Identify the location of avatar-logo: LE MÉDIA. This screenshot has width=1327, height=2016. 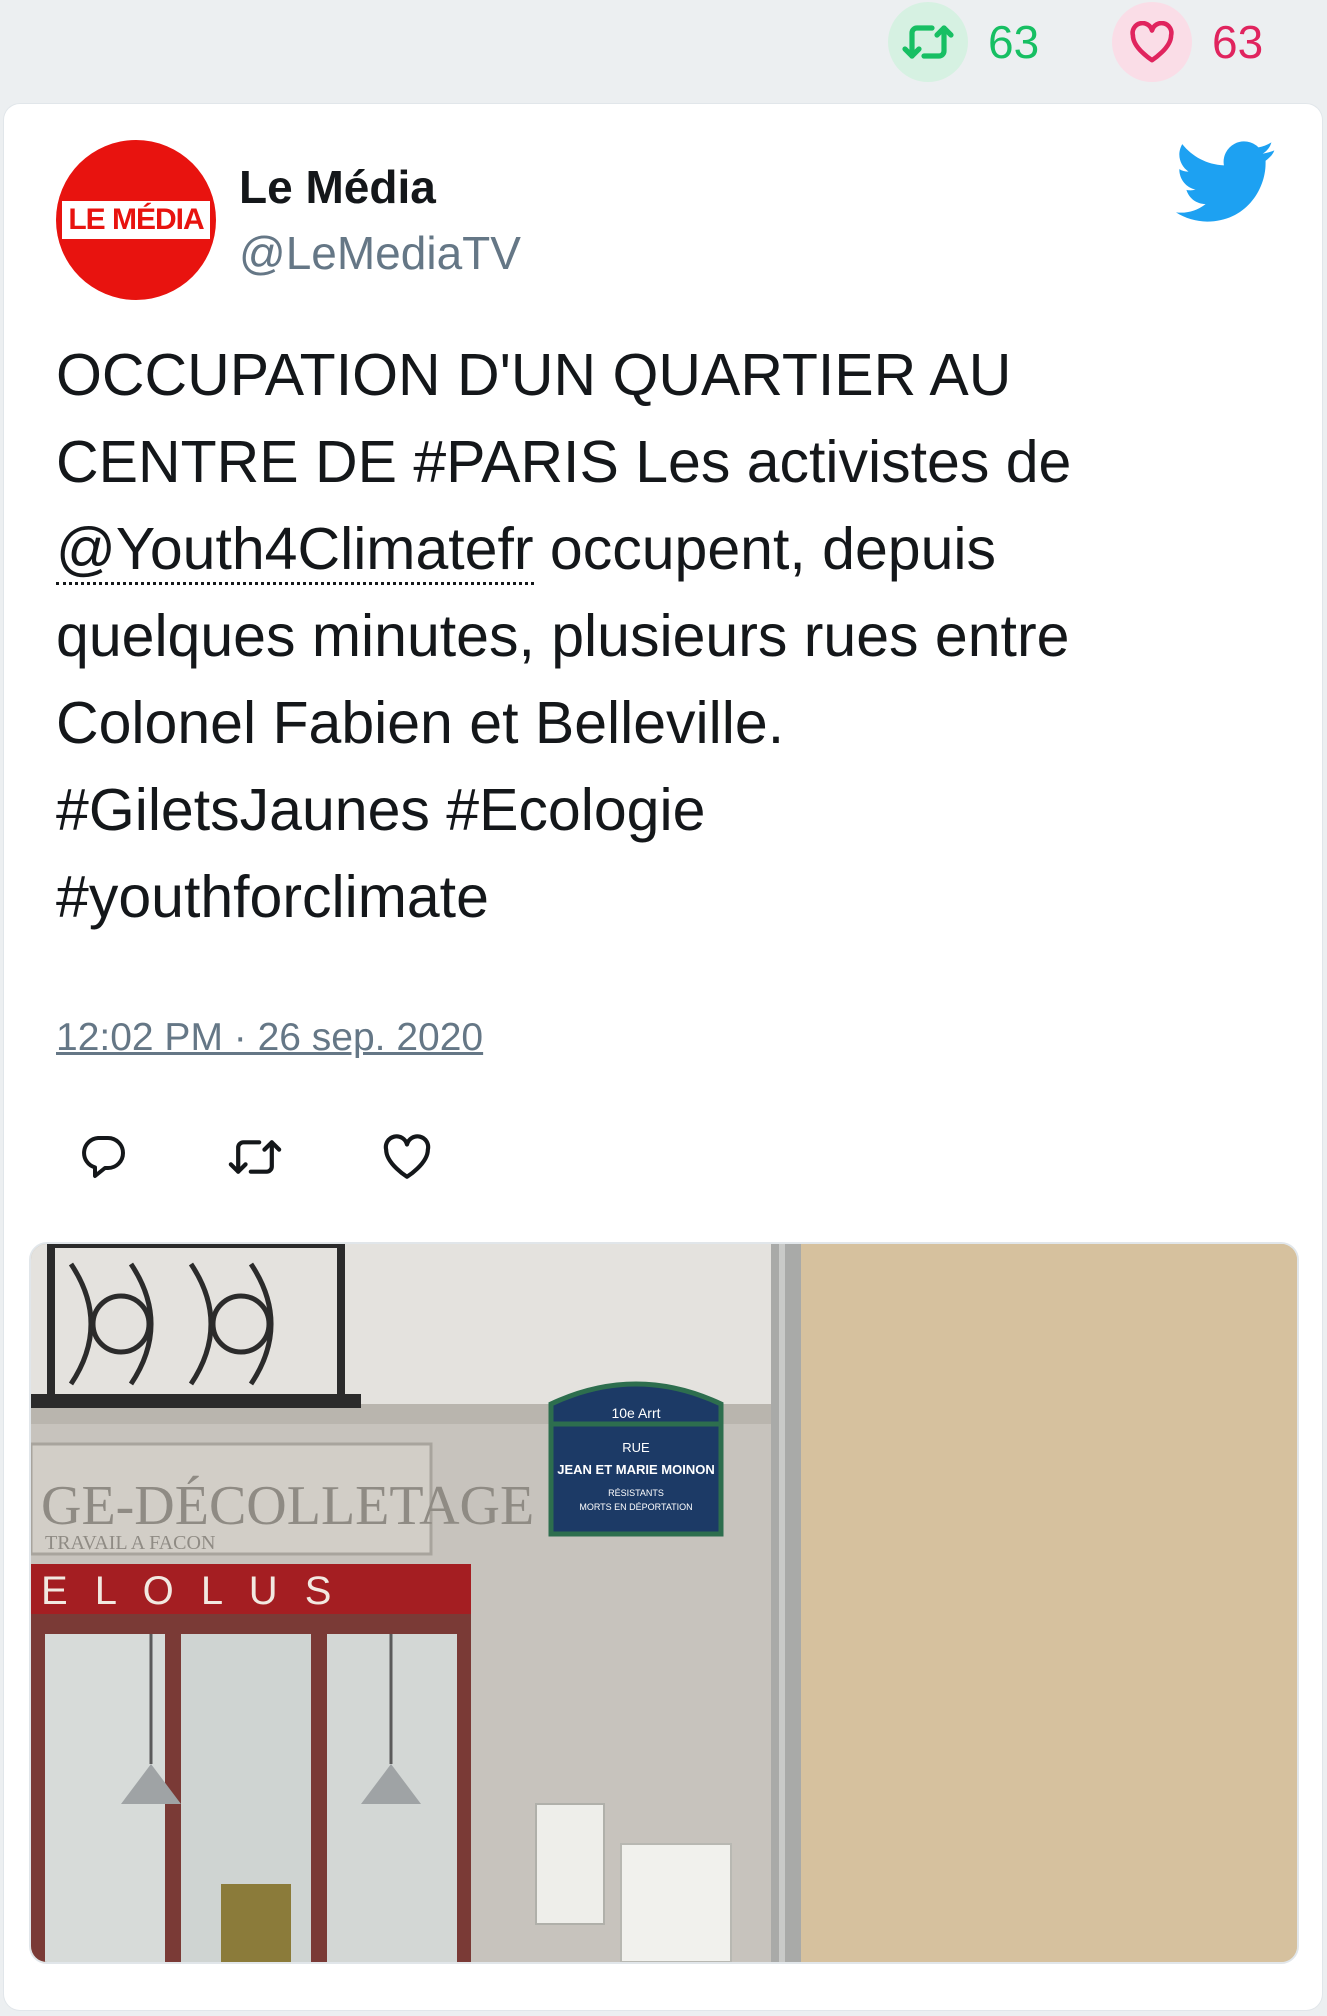
(136, 220).